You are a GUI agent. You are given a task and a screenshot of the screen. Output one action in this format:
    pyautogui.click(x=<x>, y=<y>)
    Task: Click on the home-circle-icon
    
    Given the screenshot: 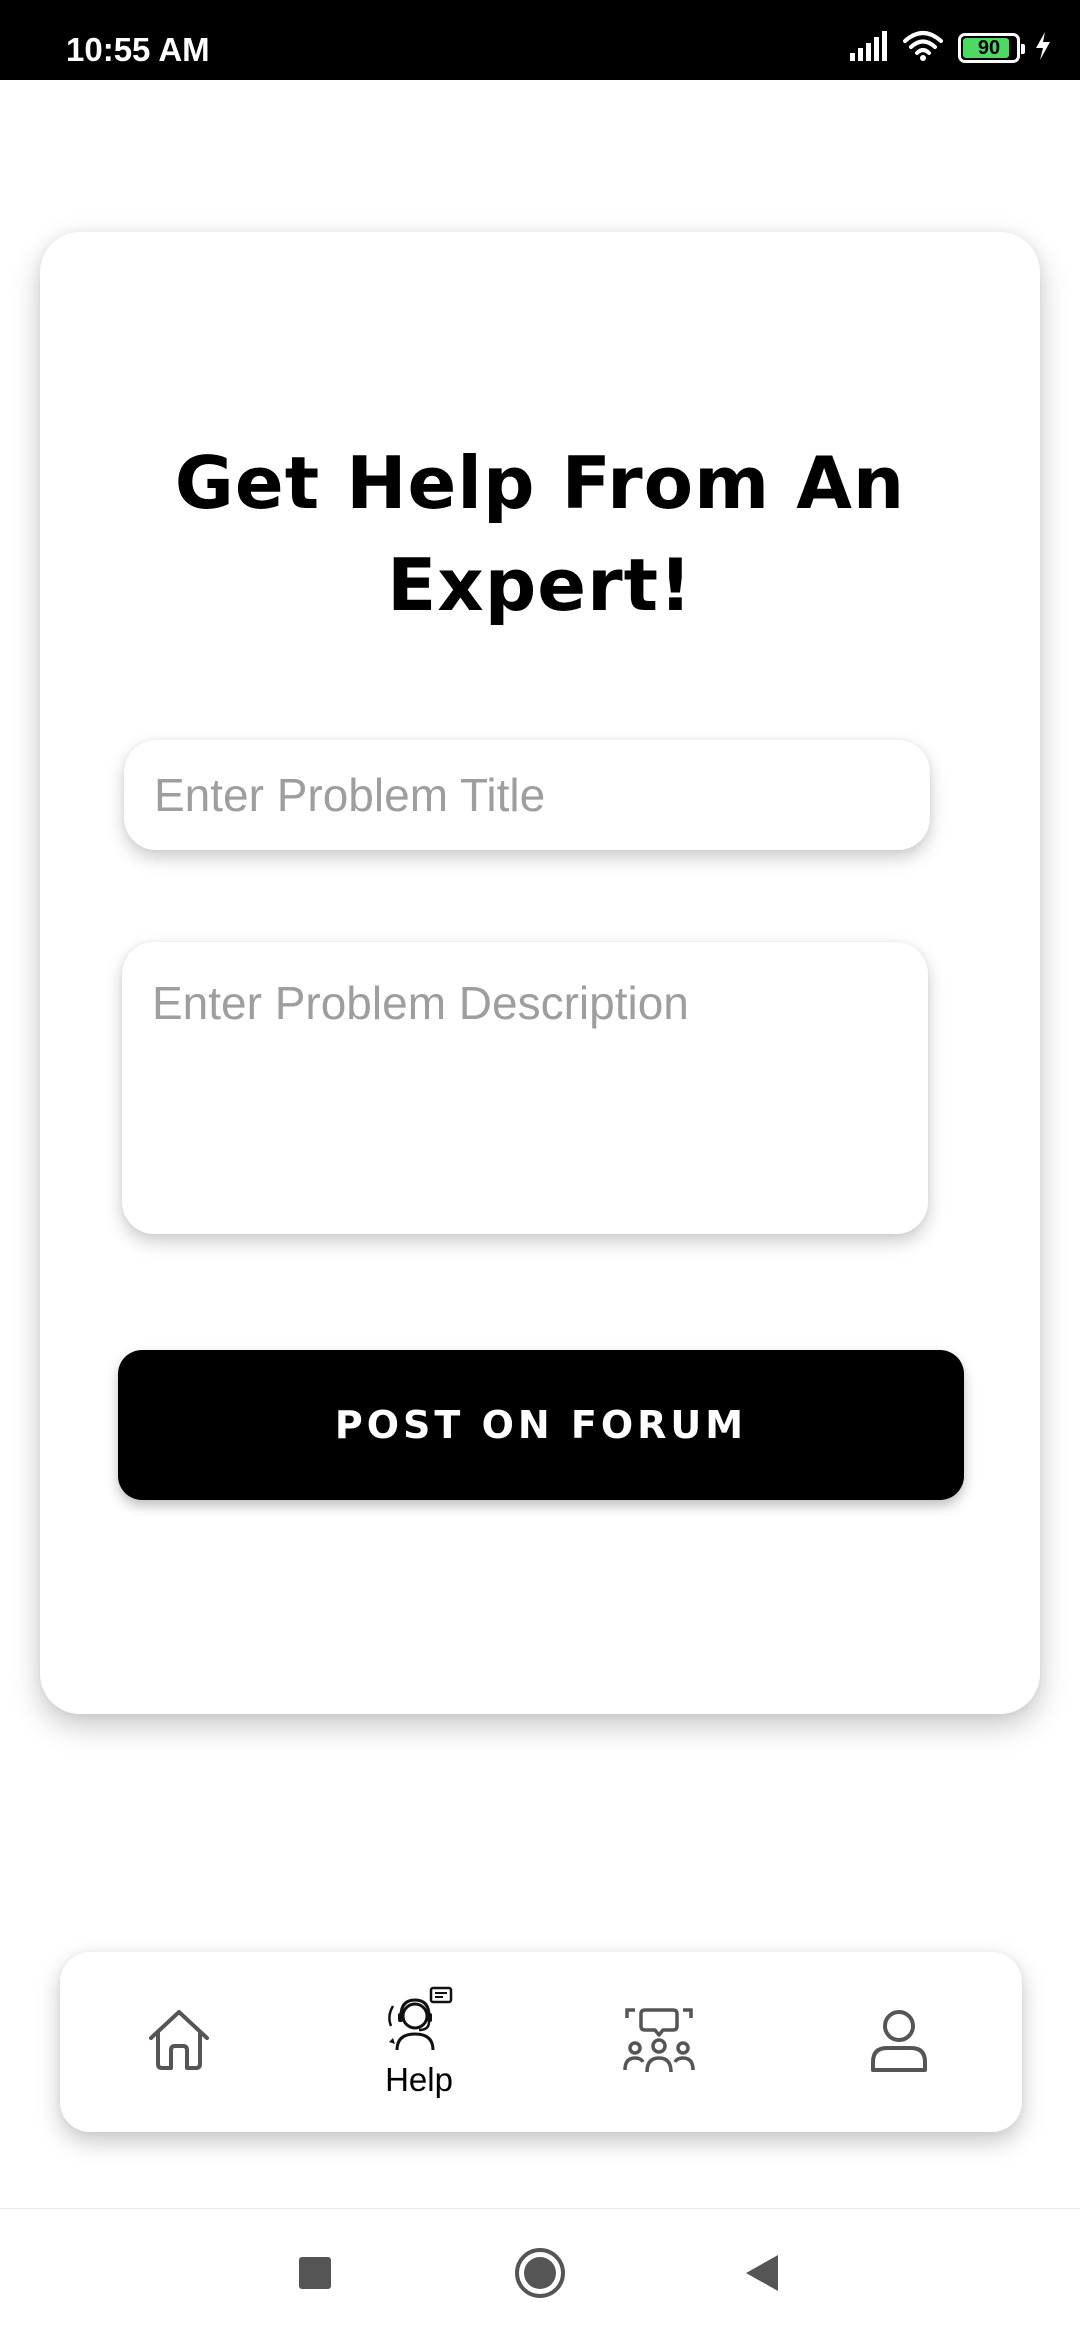 What is the action you would take?
    pyautogui.click(x=540, y=2275)
    